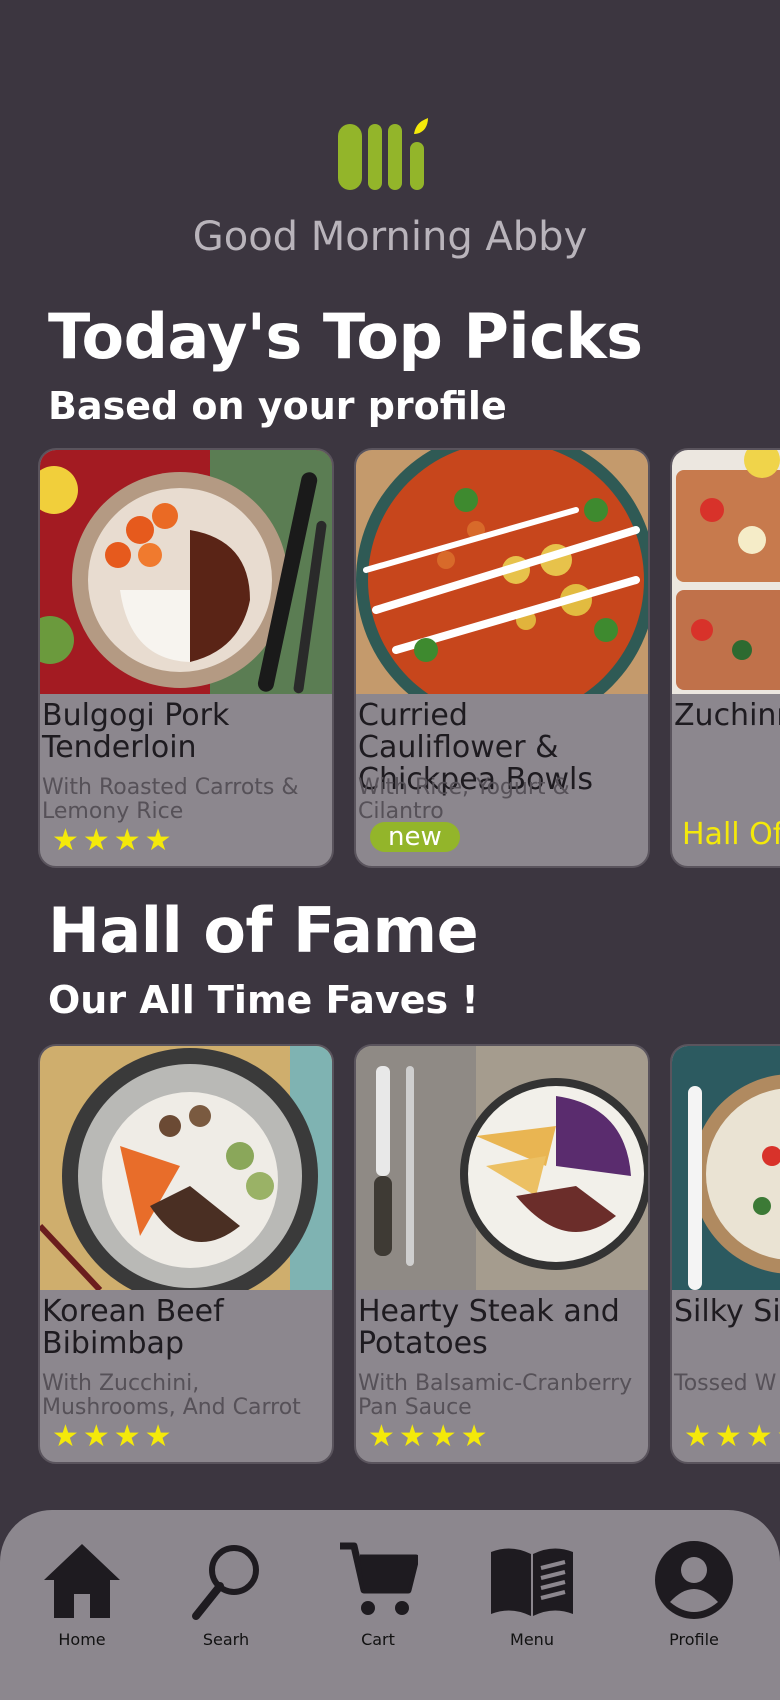 This screenshot has width=780, height=1700. What do you see at coordinates (694, 1639) in the screenshot?
I see `nav-label-profile: Profile` at bounding box center [694, 1639].